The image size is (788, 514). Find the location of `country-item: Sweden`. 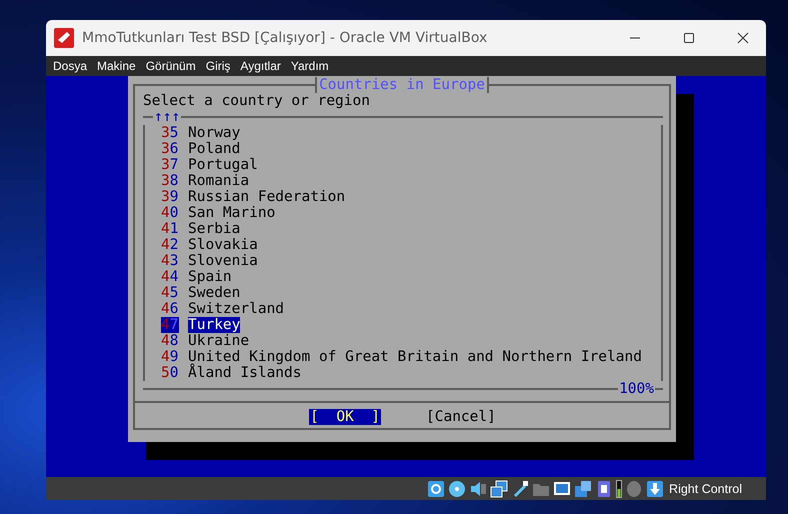

country-item: Sweden is located at coordinates (214, 293).